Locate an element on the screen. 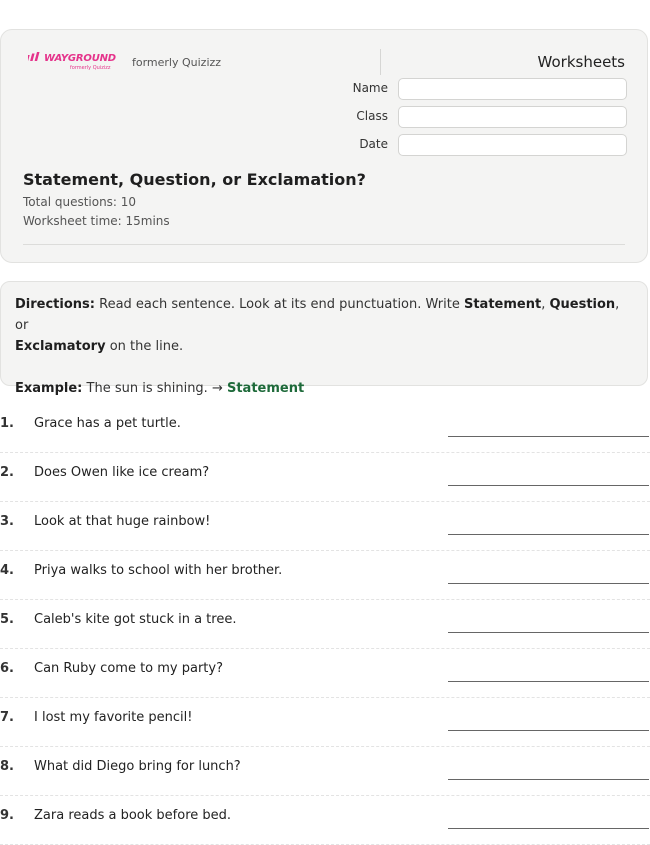 This screenshot has width=650, height=845. name-input is located at coordinates (512, 89).